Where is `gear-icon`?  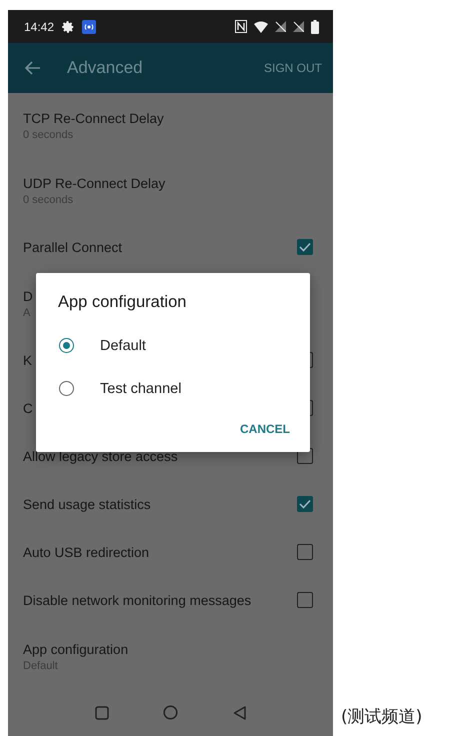 gear-icon is located at coordinates (68, 27).